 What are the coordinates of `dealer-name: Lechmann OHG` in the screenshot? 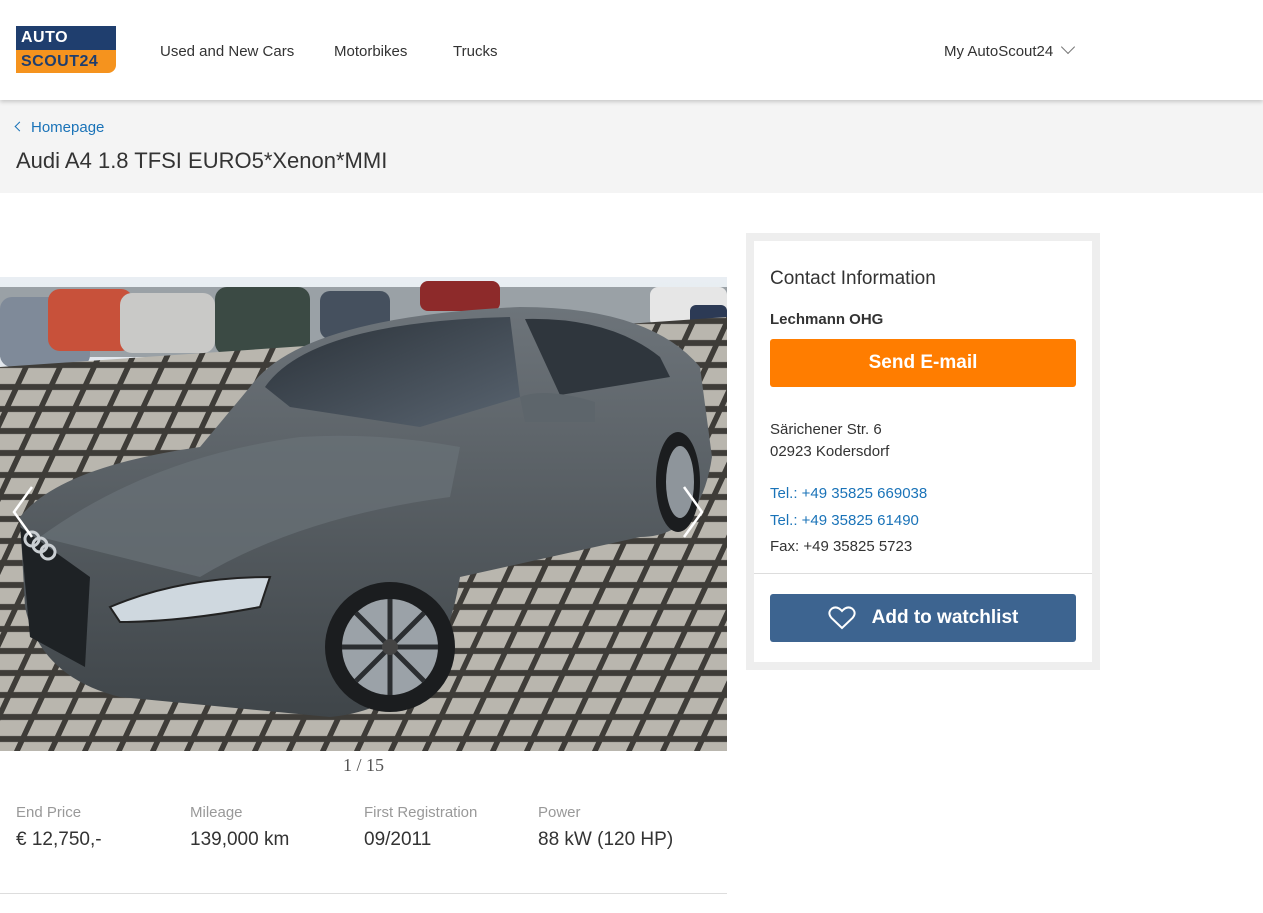 It's located at (827, 319).